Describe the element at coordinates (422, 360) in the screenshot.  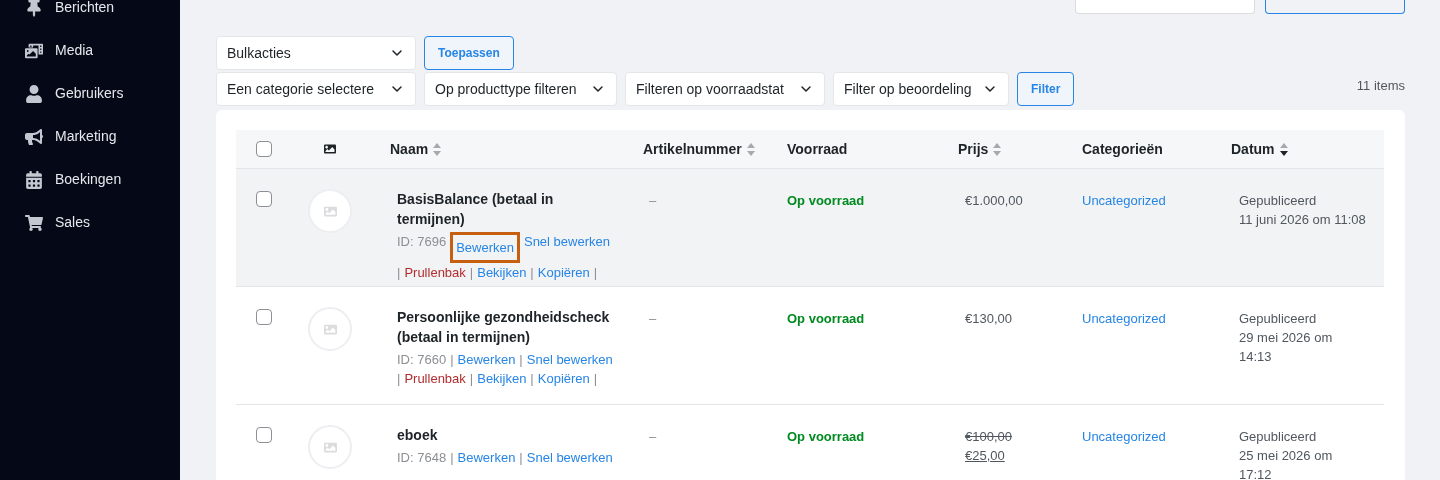
I see `product-id: ID: 7660` at that location.